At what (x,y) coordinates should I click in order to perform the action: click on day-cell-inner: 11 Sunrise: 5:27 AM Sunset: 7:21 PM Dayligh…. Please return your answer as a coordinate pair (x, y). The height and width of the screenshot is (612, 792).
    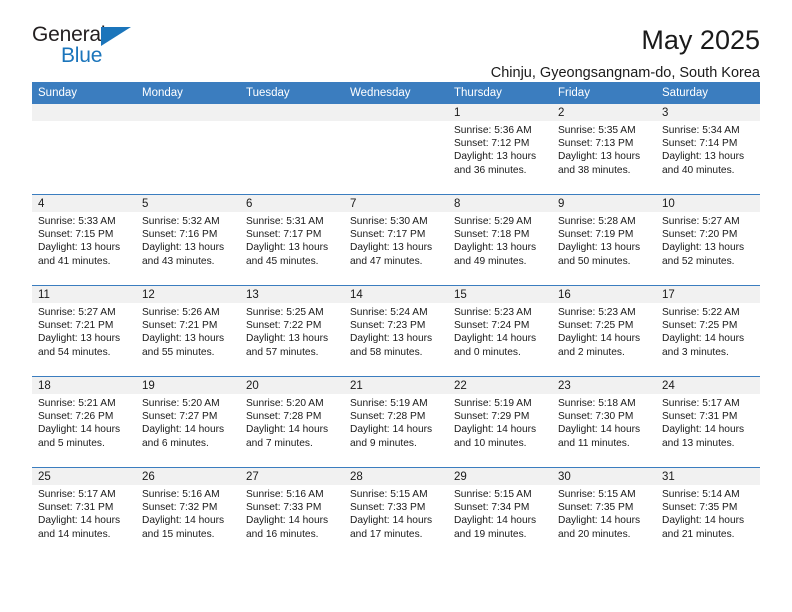
    Looking at the image, I should click on (84, 331).